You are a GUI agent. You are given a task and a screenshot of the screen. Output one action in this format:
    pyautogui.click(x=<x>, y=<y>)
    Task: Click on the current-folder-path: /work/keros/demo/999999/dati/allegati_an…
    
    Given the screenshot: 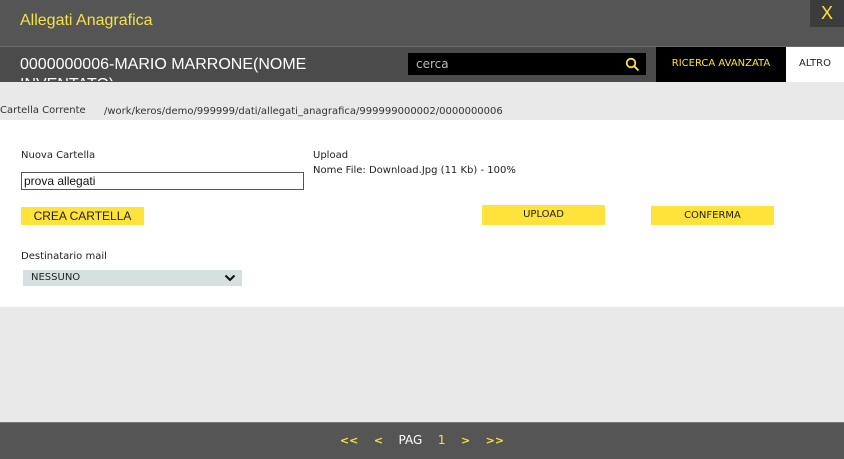 What is the action you would take?
    pyautogui.click(x=303, y=111)
    